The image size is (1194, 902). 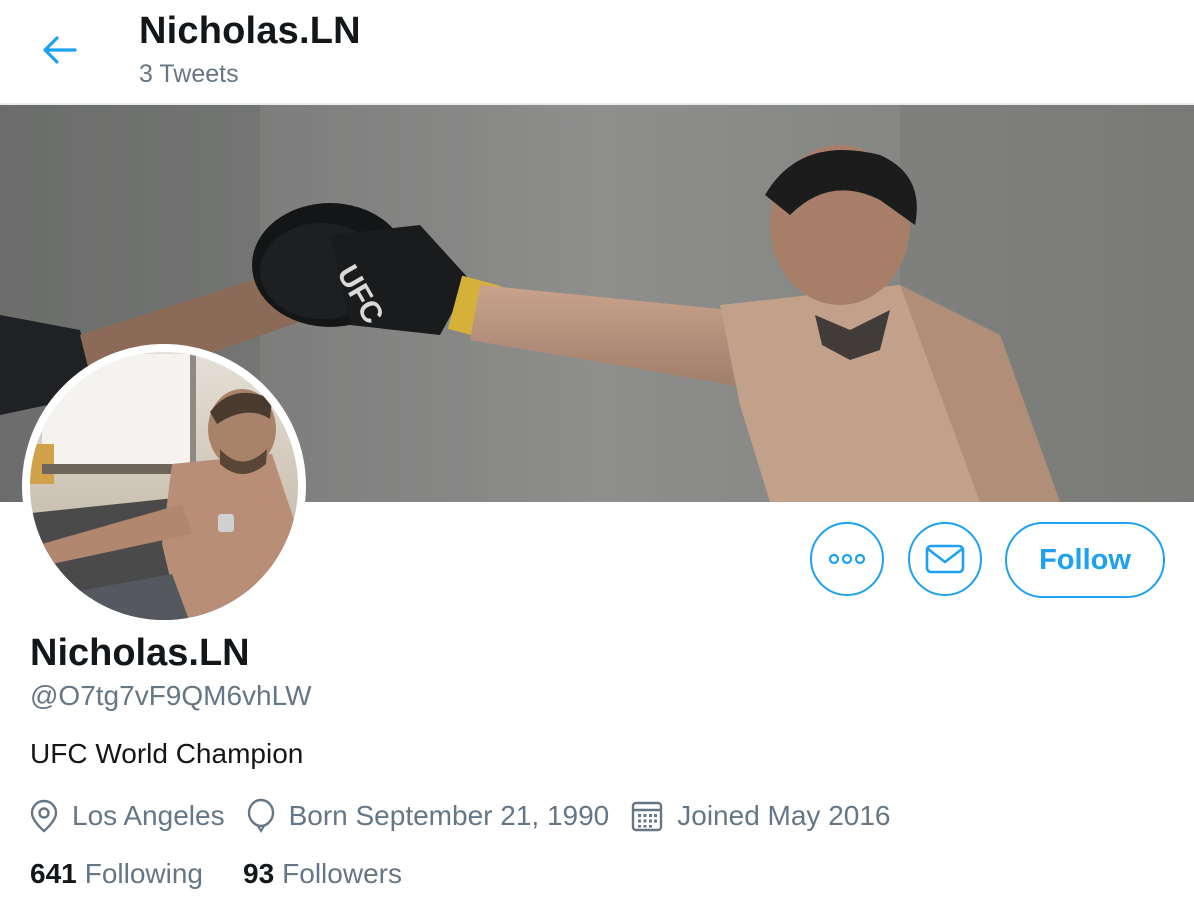 I want to click on followers-count: 93, so click(x=259, y=873).